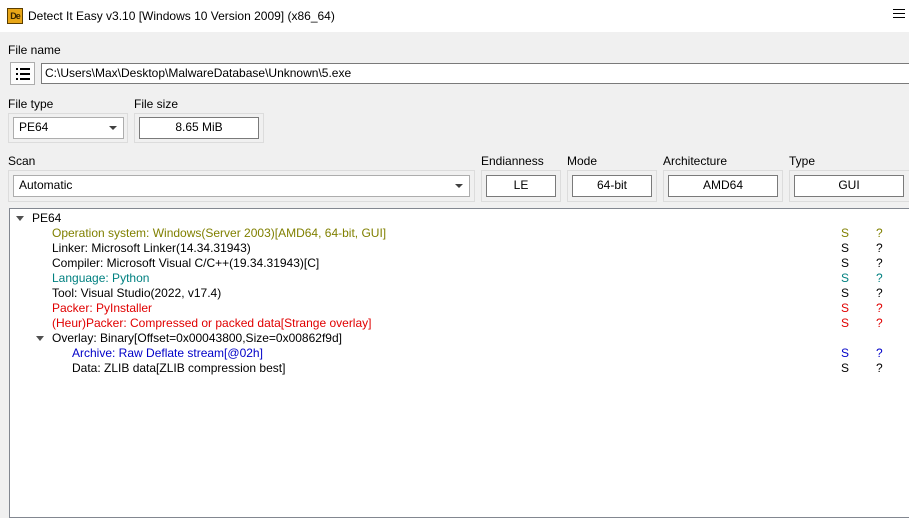 The image size is (909, 518). I want to click on result-row: Tool: Visual Studio(2022, v17.4), so click(136, 293).